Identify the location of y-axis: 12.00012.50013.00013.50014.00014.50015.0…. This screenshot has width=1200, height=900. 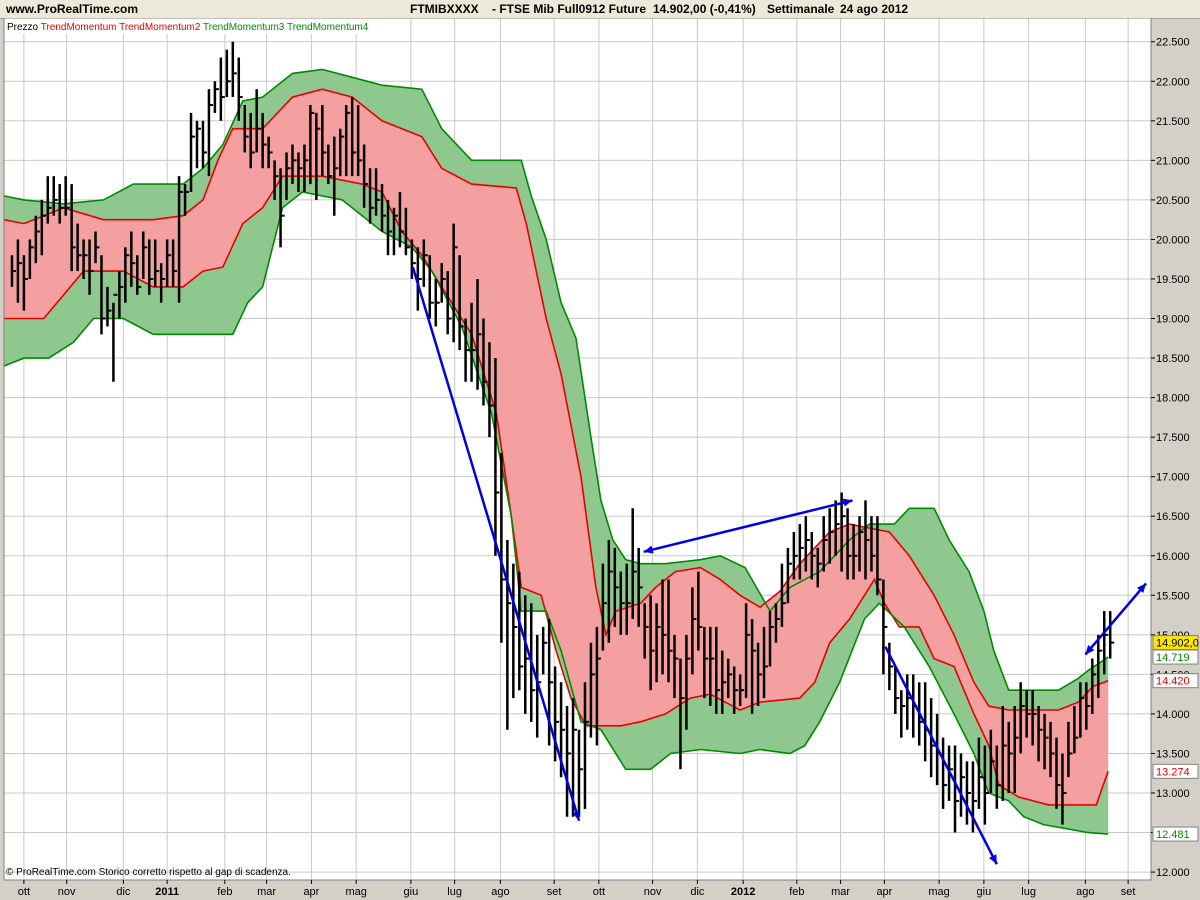
(1170, 458).